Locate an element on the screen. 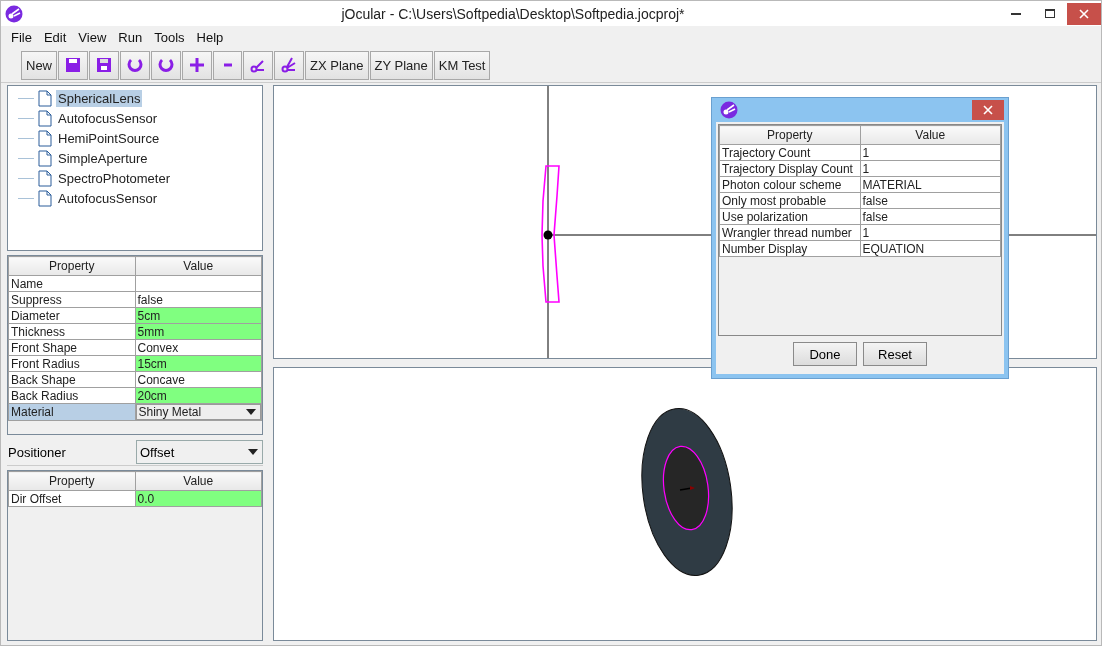  tree-item: SphericalLens is located at coordinates (99, 98).